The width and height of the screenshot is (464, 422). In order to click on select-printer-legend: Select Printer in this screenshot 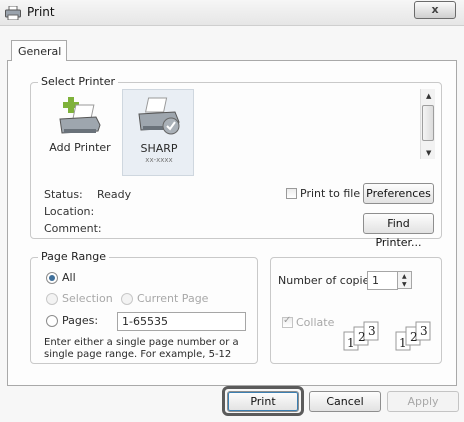, I will do `click(78, 81)`.